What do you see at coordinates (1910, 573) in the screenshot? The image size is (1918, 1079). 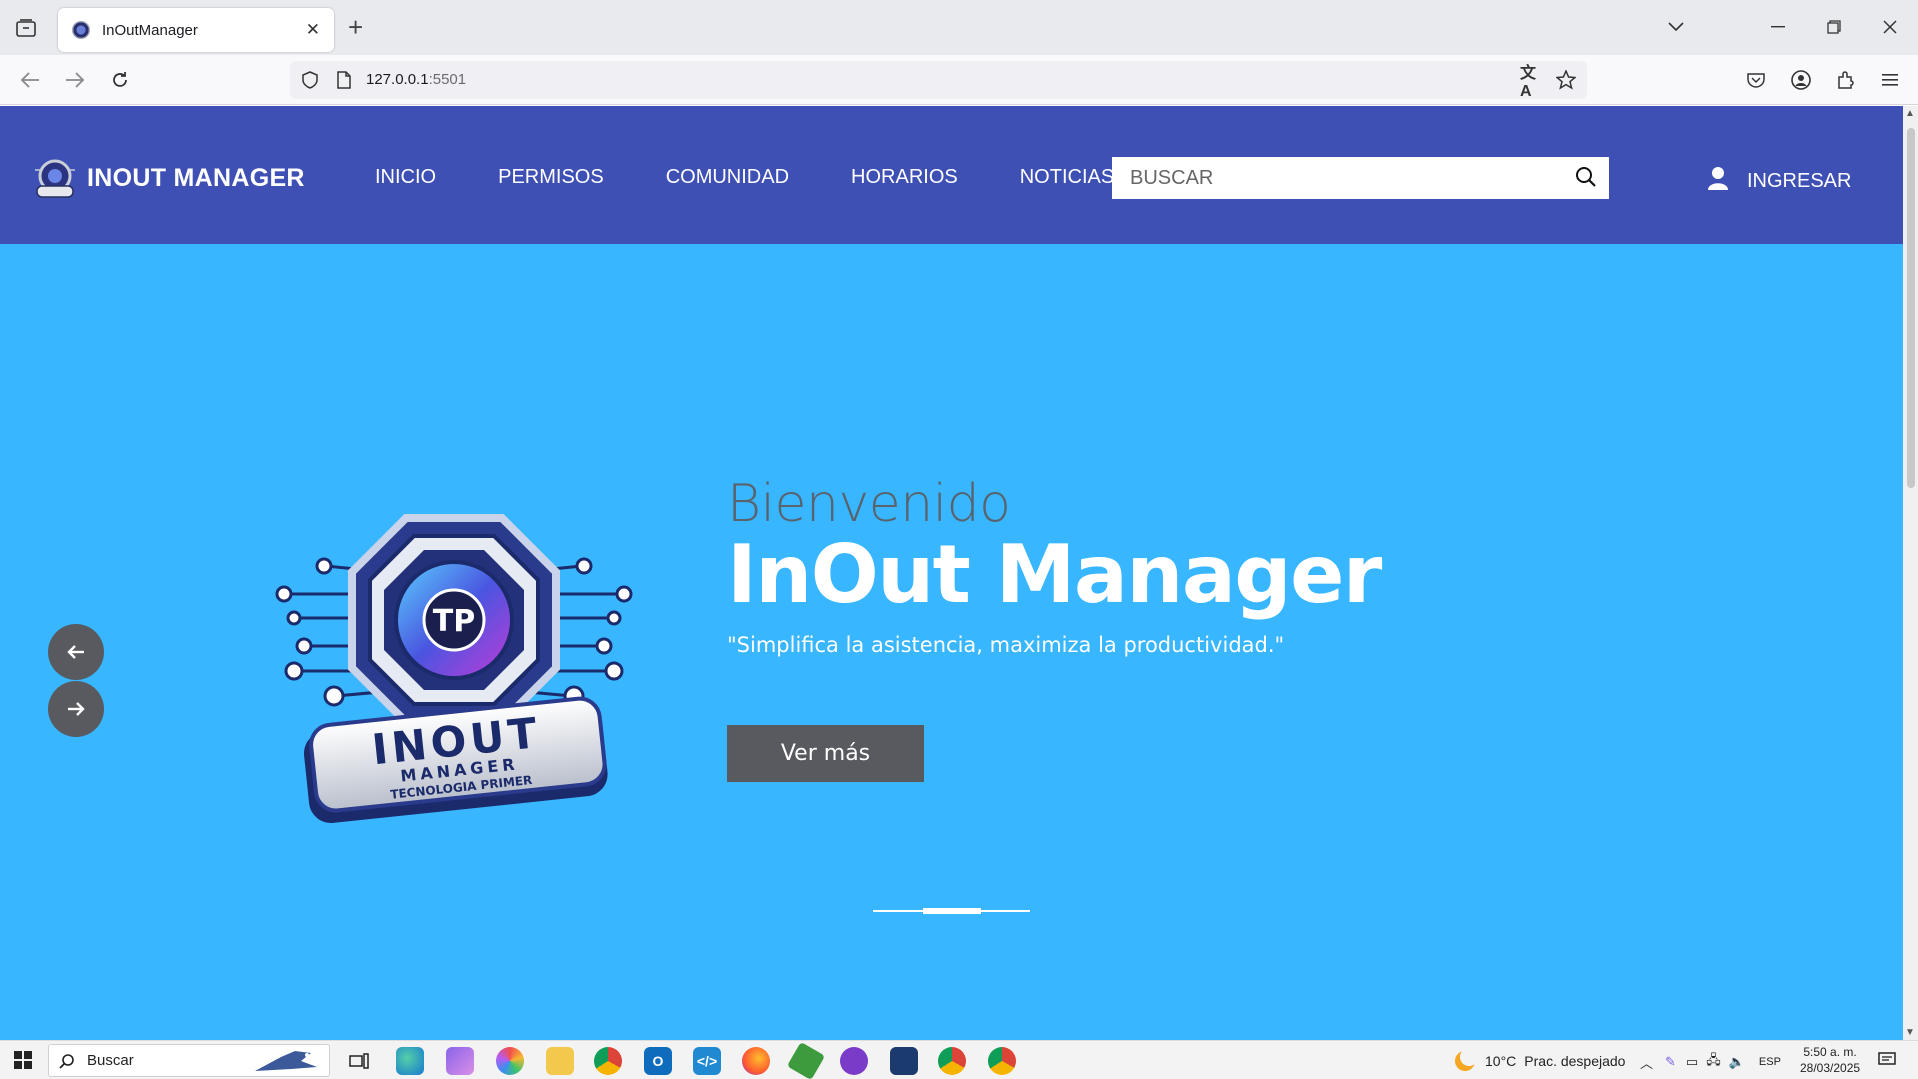 I see `page-scrollbar: ▲ ▼` at bounding box center [1910, 573].